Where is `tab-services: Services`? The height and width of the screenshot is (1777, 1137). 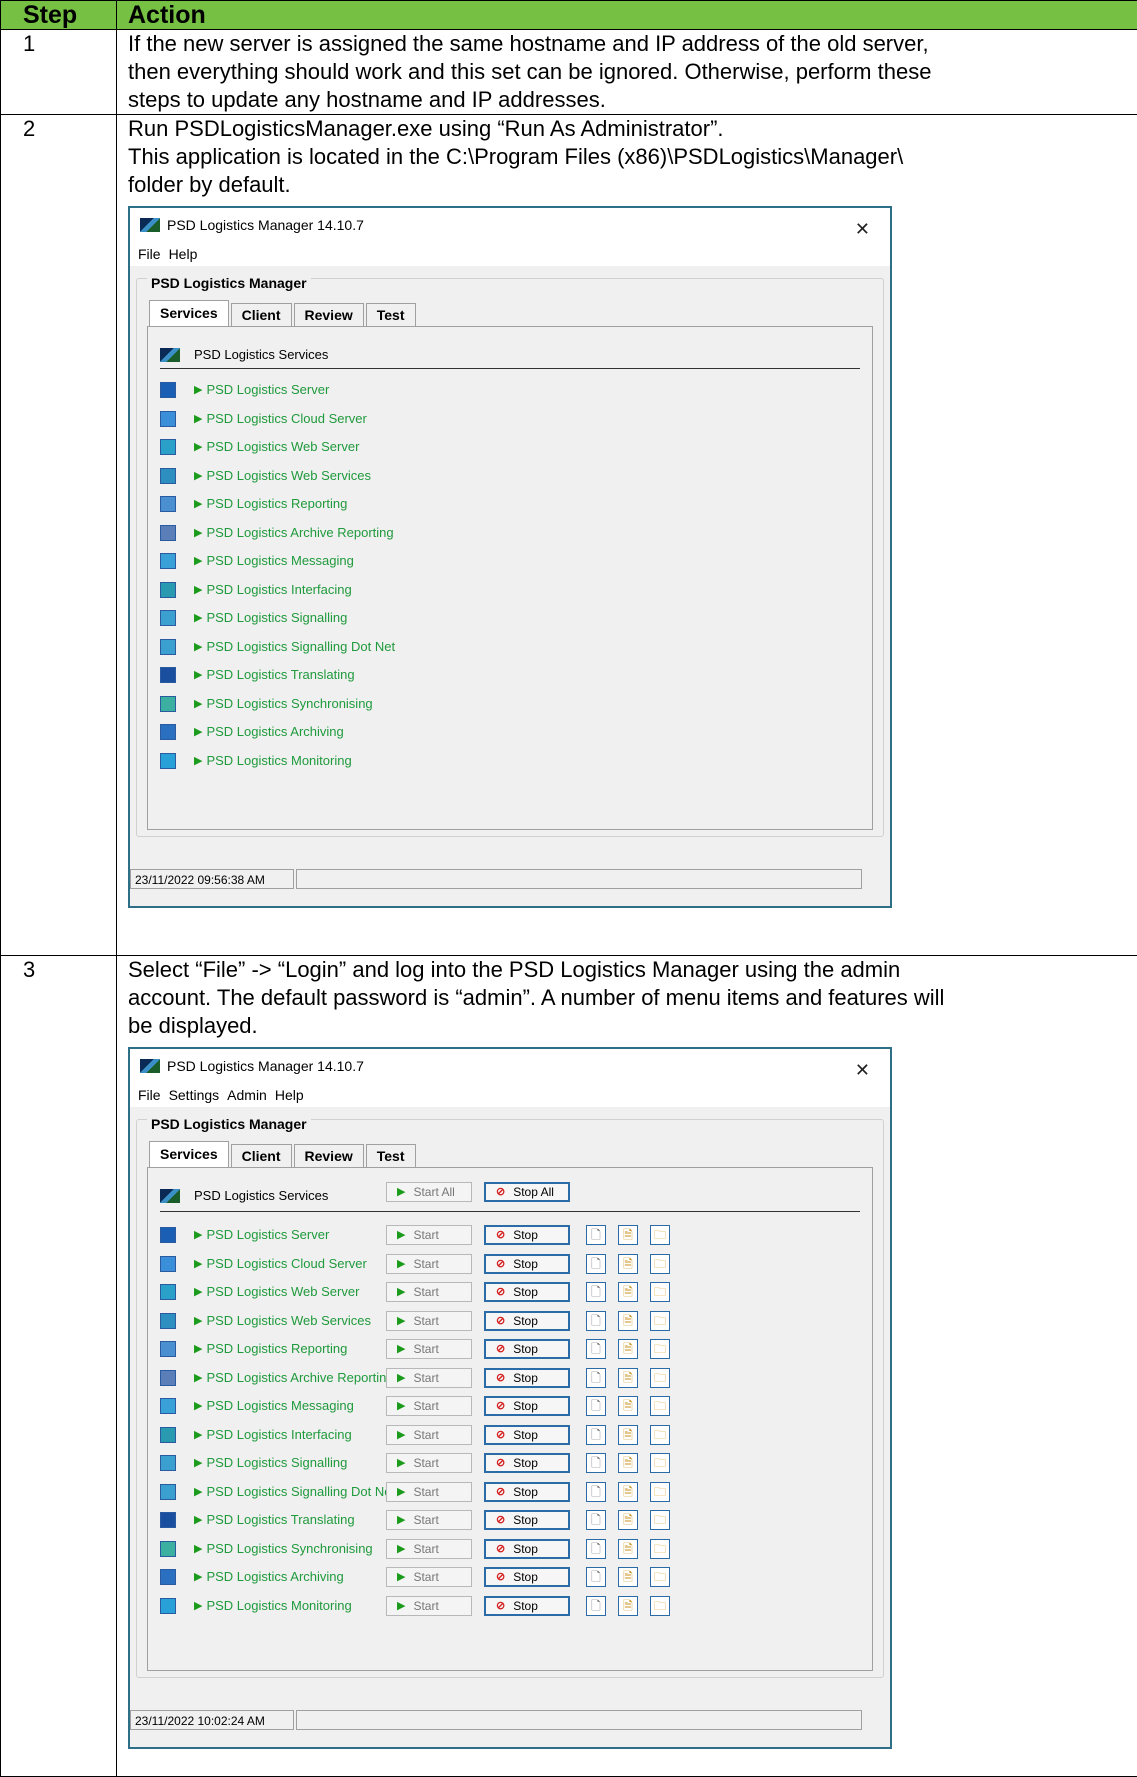 tab-services: Services is located at coordinates (189, 313).